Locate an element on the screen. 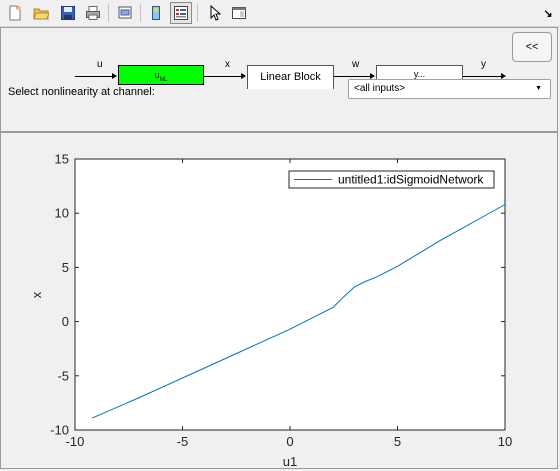 The image size is (560, 471). channel-select: <all inputs> ▼ is located at coordinates (449, 89).